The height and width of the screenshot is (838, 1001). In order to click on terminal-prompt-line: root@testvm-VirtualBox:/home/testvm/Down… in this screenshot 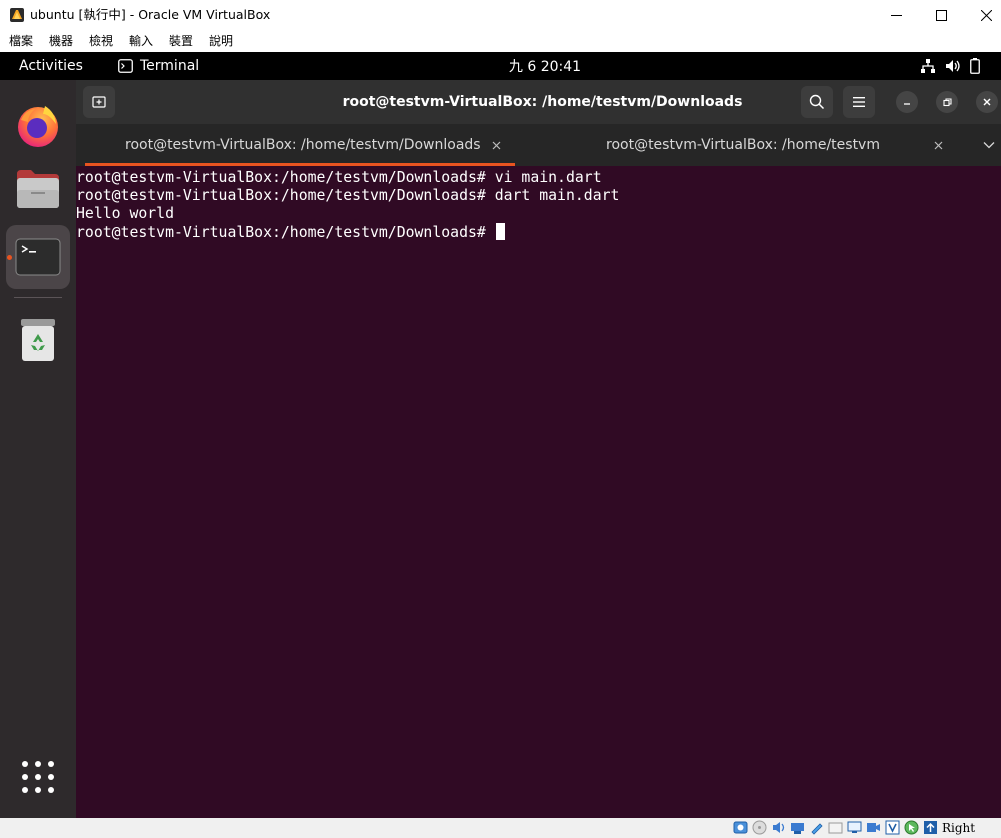, I will do `click(290, 232)`.